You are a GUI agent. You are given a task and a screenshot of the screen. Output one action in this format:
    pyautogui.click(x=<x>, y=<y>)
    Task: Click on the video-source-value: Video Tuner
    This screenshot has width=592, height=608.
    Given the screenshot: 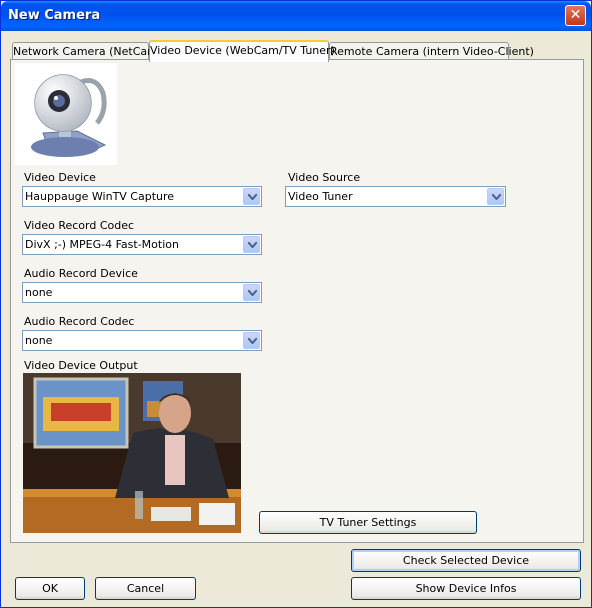 What is the action you would take?
    pyautogui.click(x=320, y=196)
    